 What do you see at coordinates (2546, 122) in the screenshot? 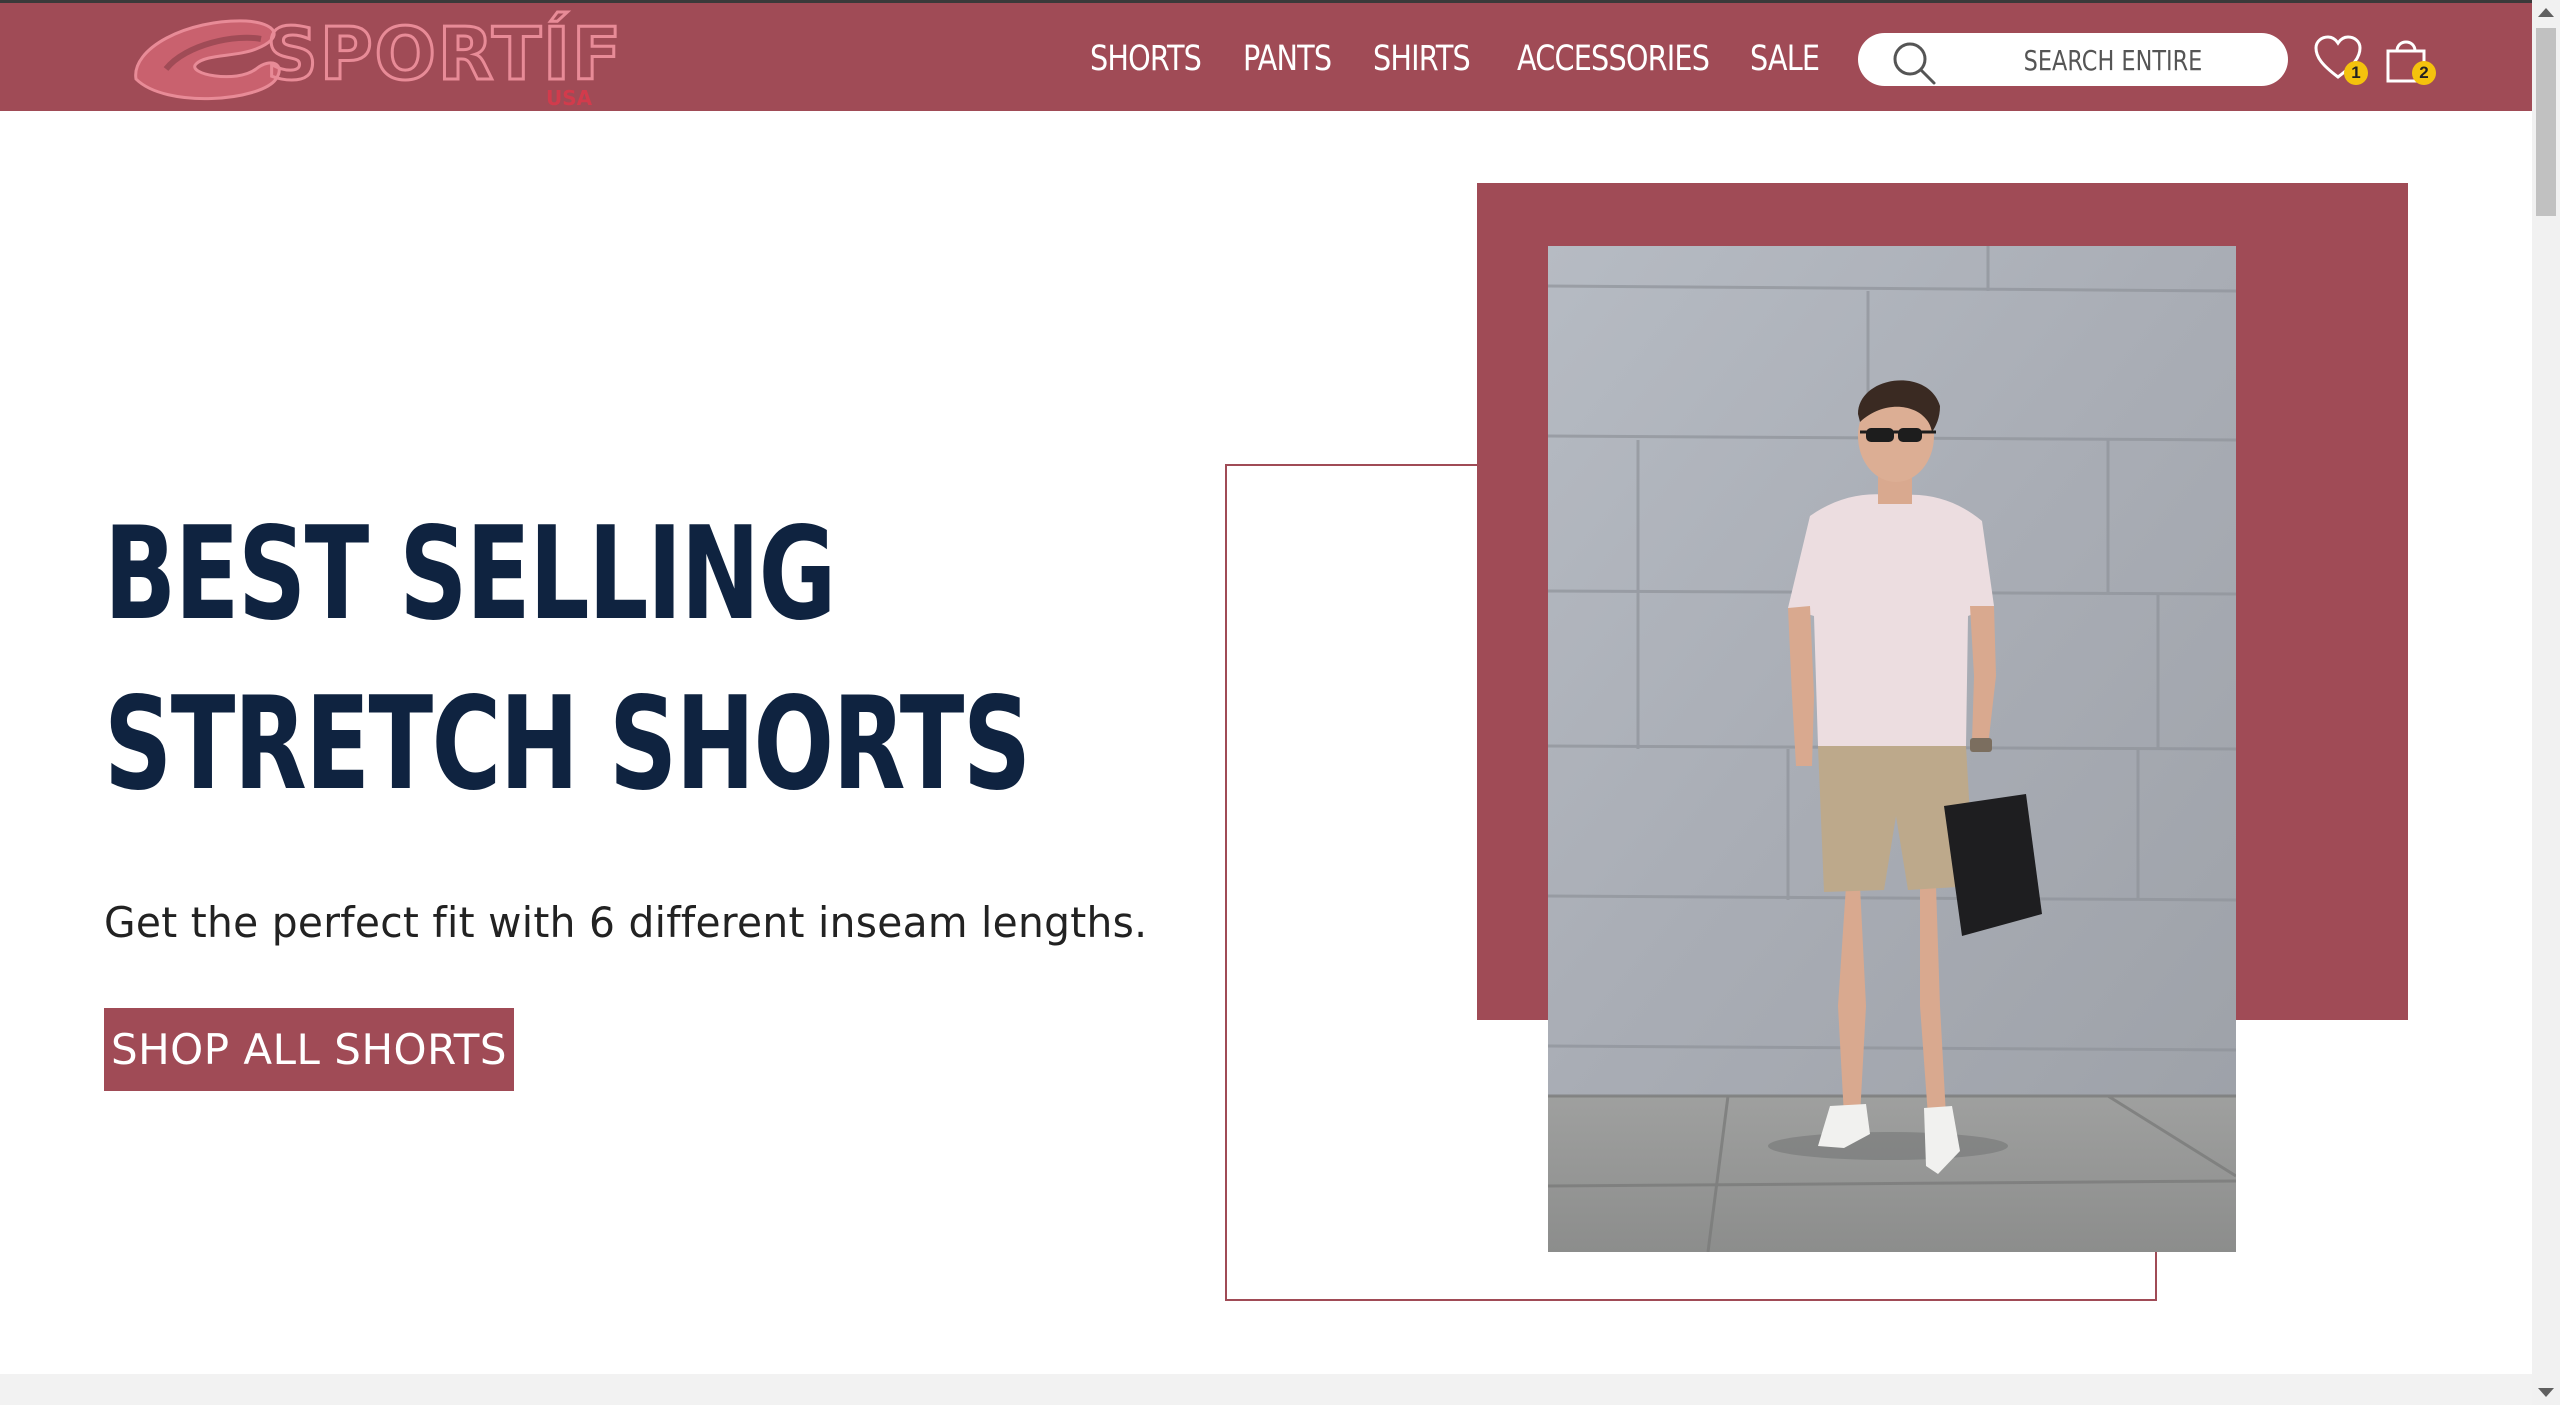
I see `scrollbar-thumb` at bounding box center [2546, 122].